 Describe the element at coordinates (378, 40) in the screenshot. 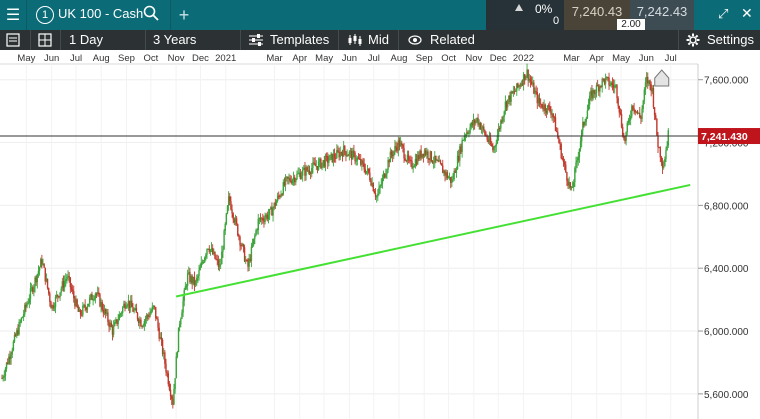

I see `price-mode-button: Mid` at that location.